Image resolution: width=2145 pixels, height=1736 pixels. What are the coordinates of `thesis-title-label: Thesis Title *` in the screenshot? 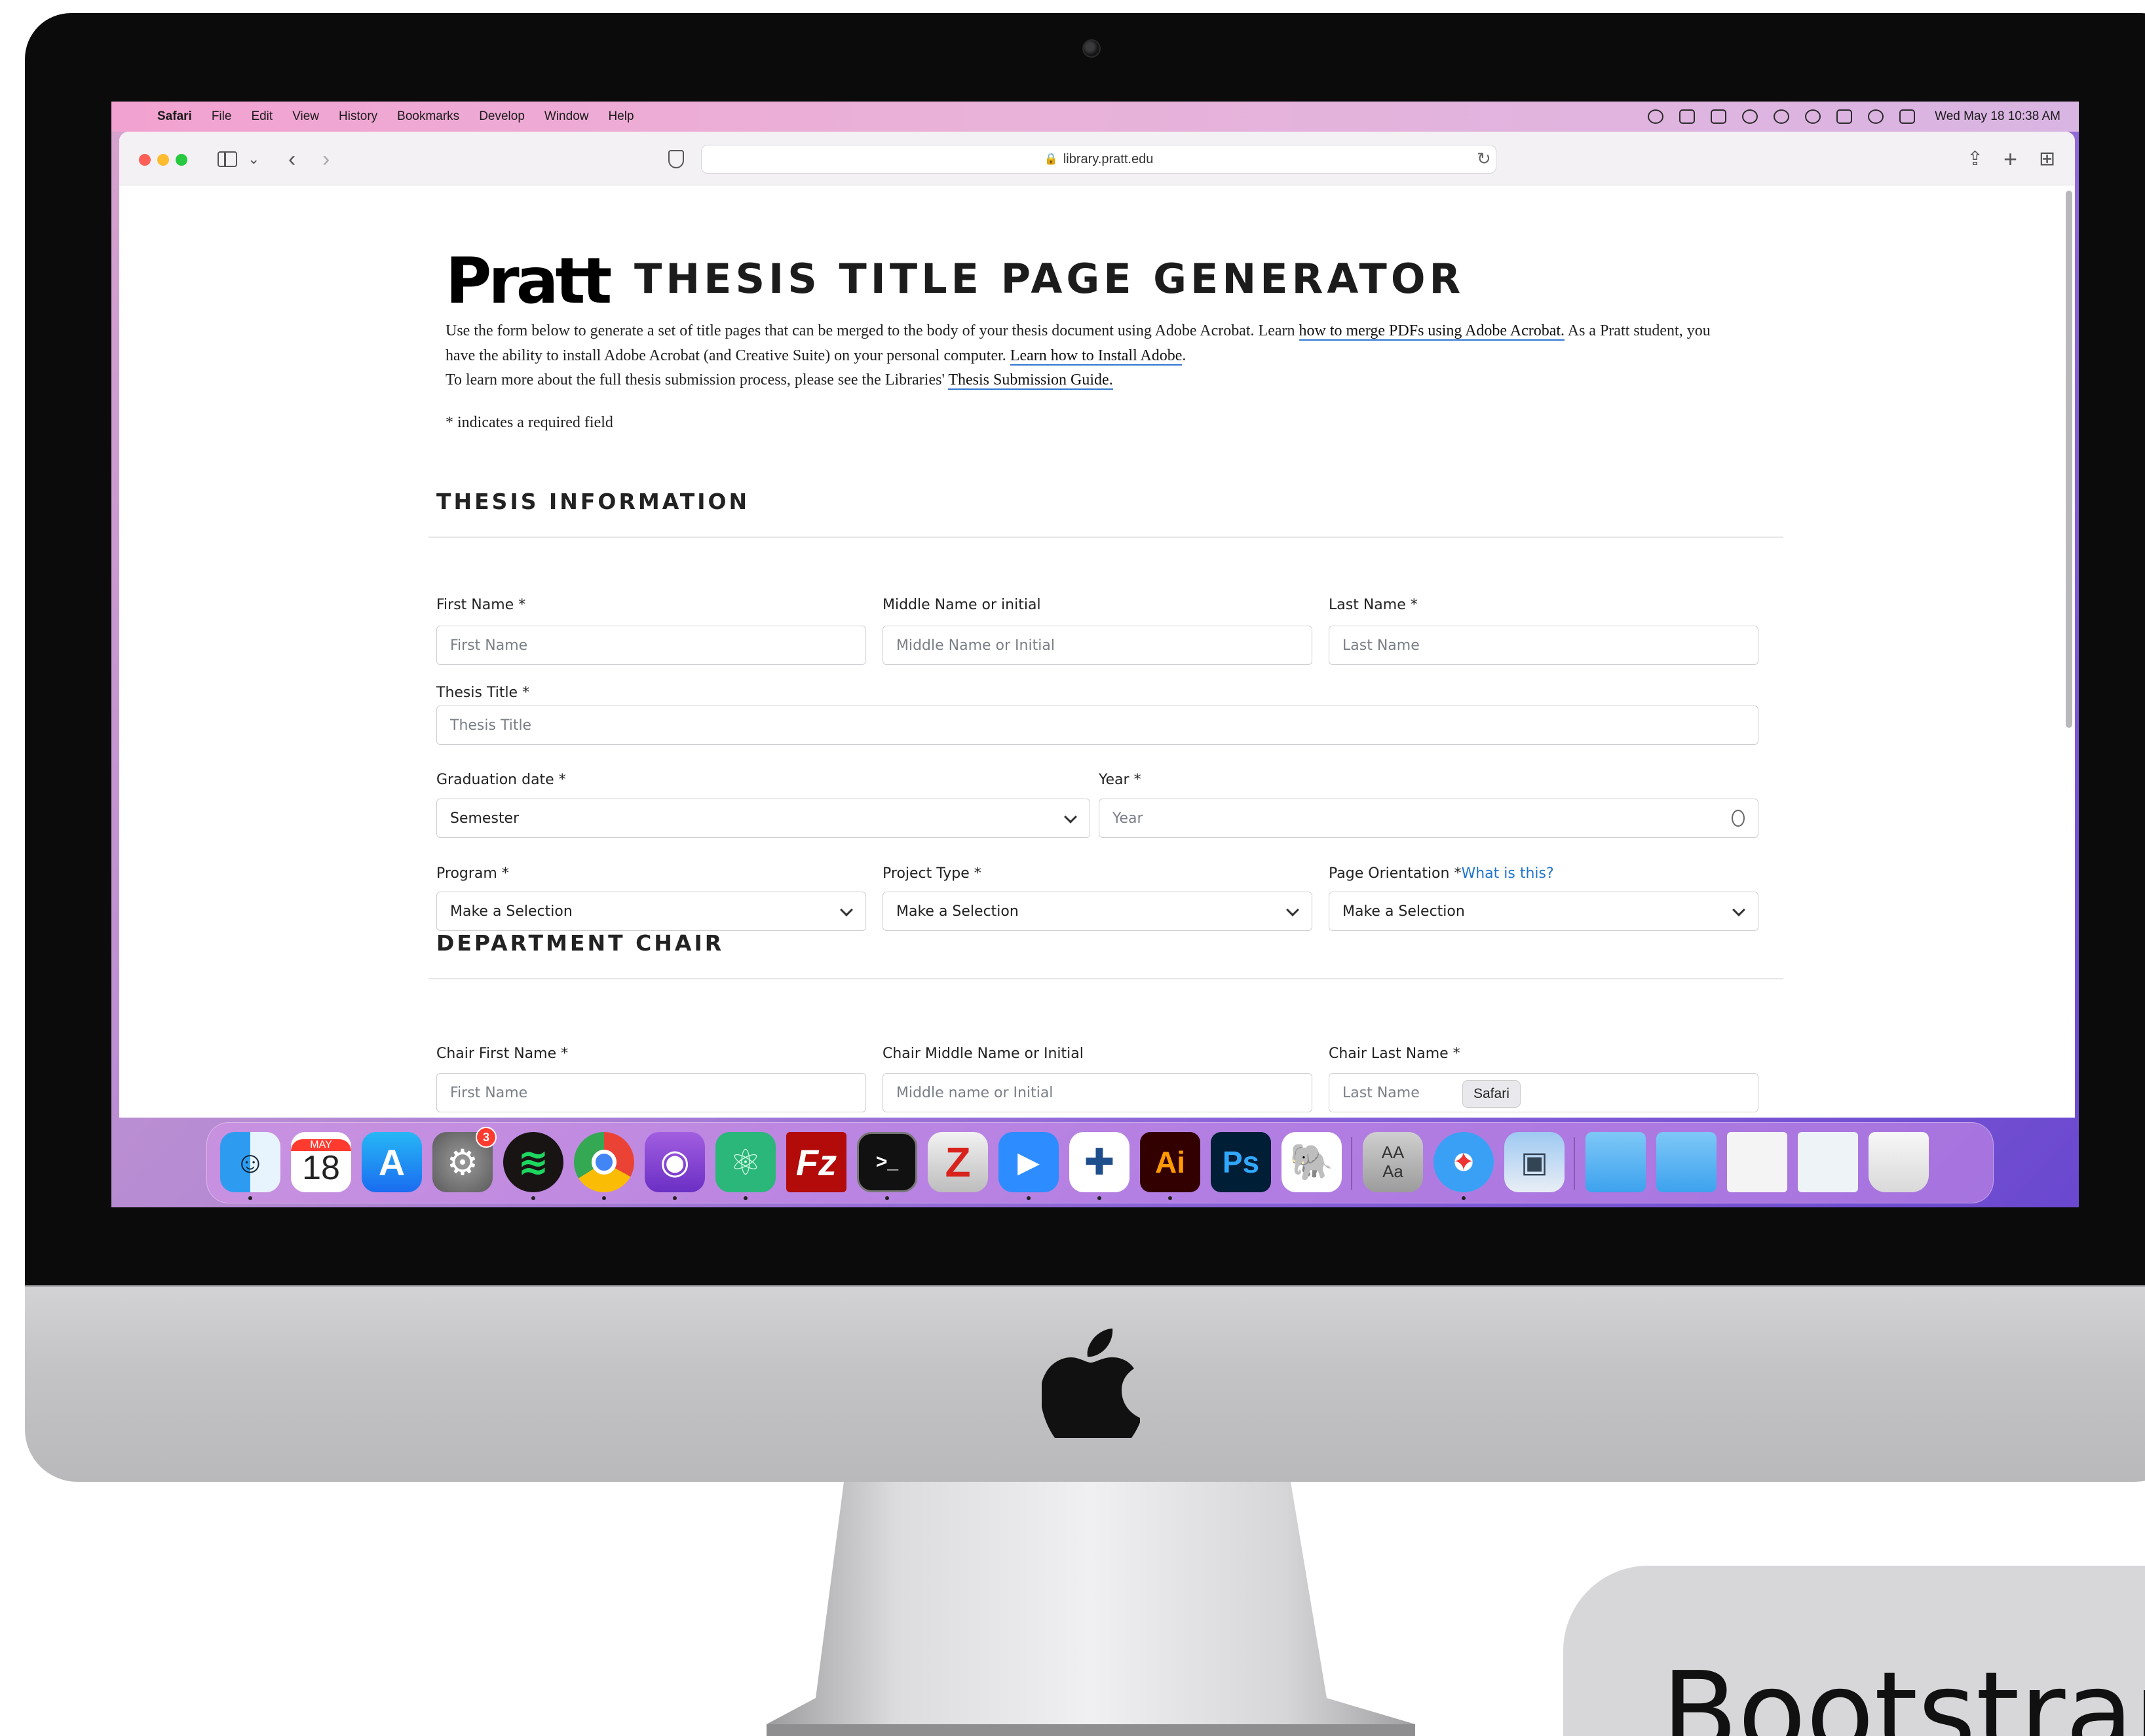 It's located at (483, 693).